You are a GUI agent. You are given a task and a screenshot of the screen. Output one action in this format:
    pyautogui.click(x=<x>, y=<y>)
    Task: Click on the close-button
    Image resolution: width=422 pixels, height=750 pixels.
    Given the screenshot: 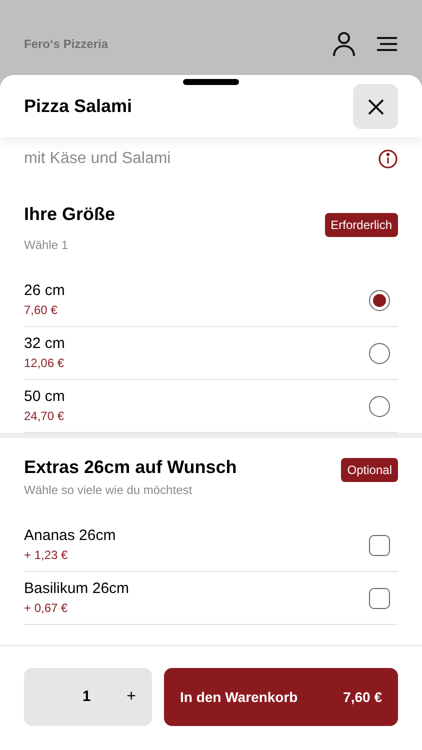 What is the action you would take?
    pyautogui.click(x=375, y=106)
    